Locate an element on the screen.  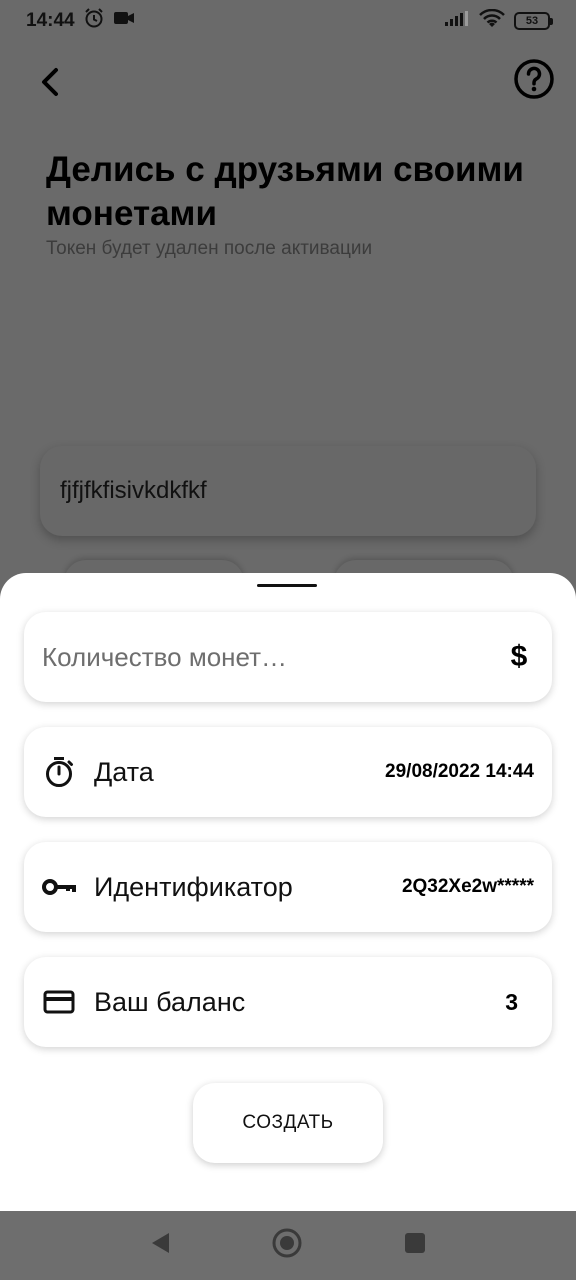
amount-card: $ is located at coordinates (288, 657).